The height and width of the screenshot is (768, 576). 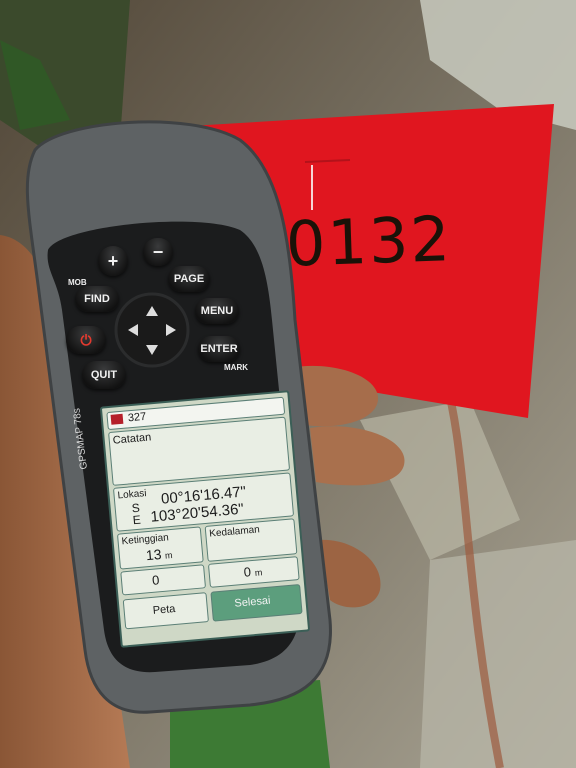 What do you see at coordinates (369, 241) in the screenshot?
I see `tag-number: 0132` at bounding box center [369, 241].